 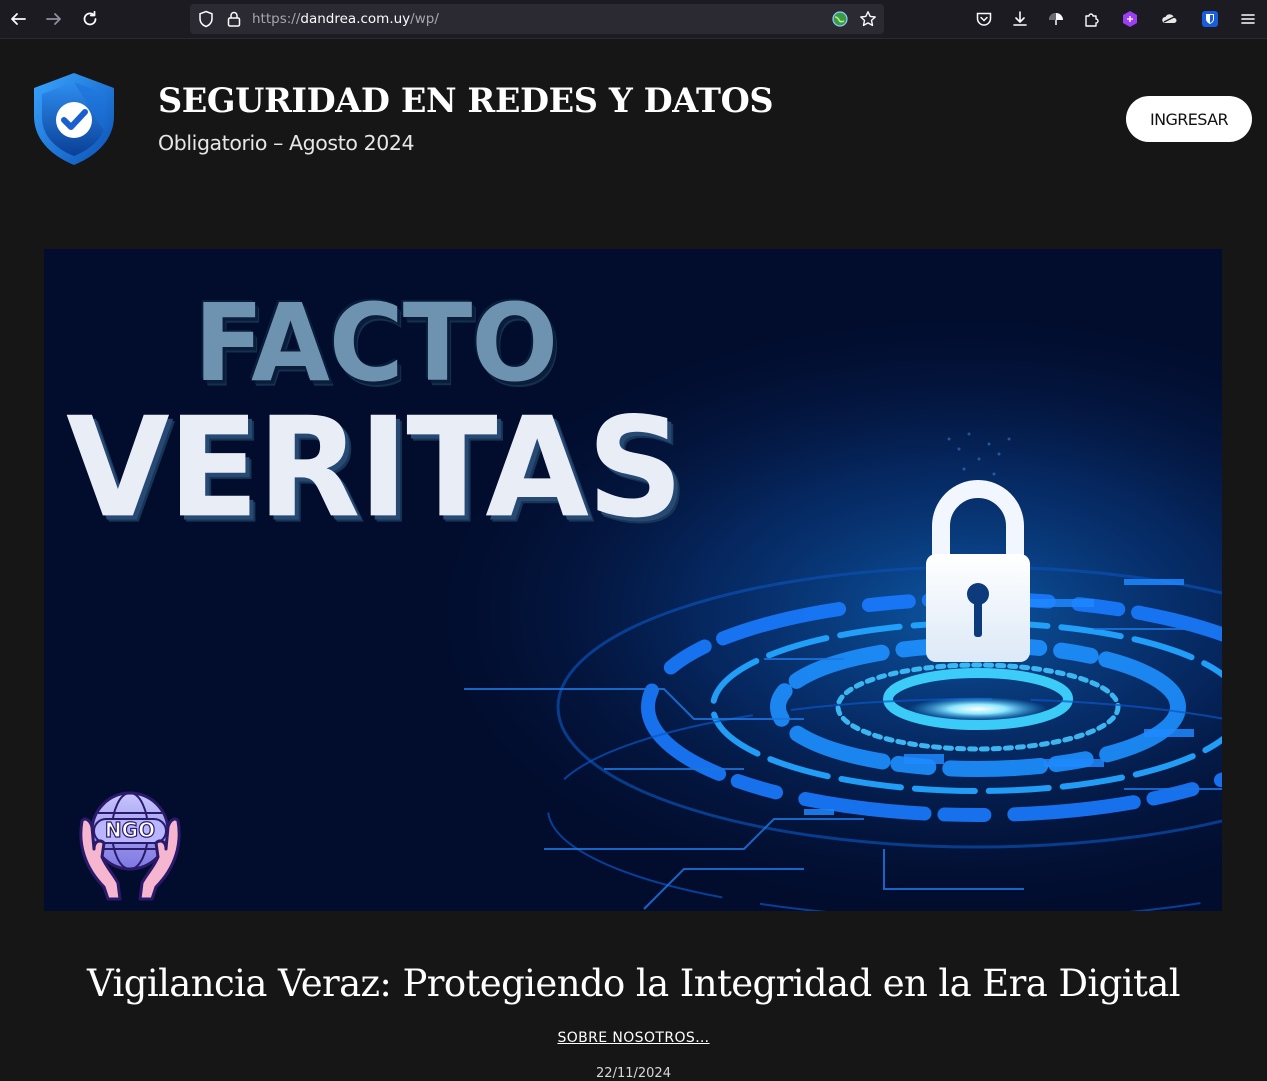 I want to click on url-prefix: https://, so click(x=276, y=19).